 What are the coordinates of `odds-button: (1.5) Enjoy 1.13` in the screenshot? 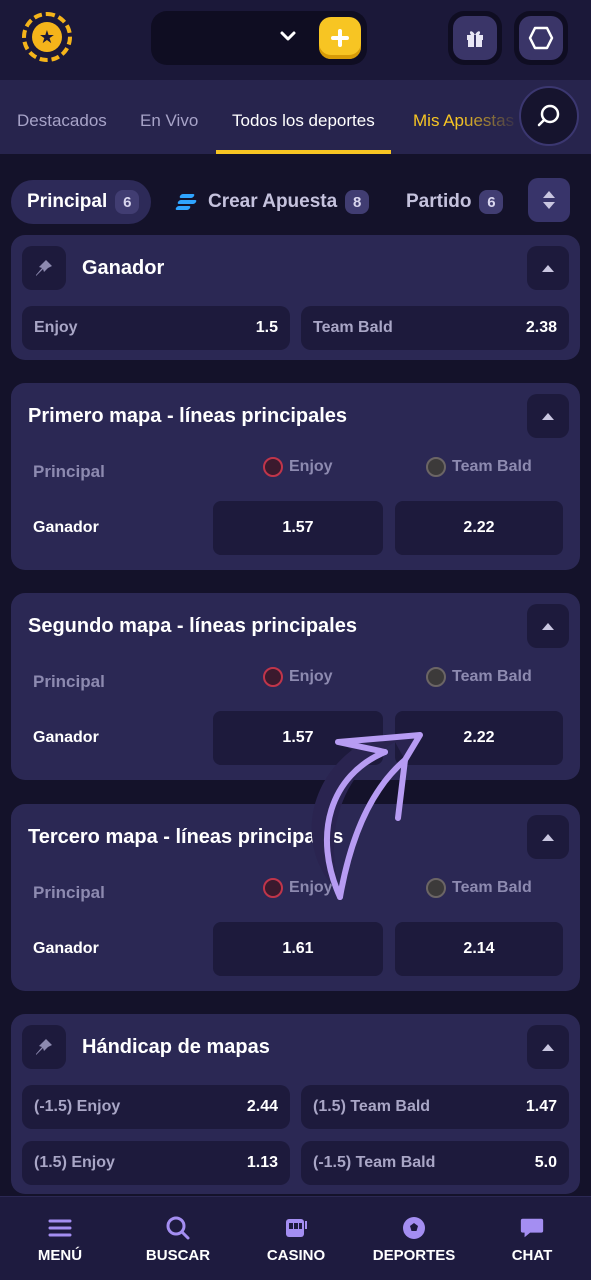 It's located at (156, 1163).